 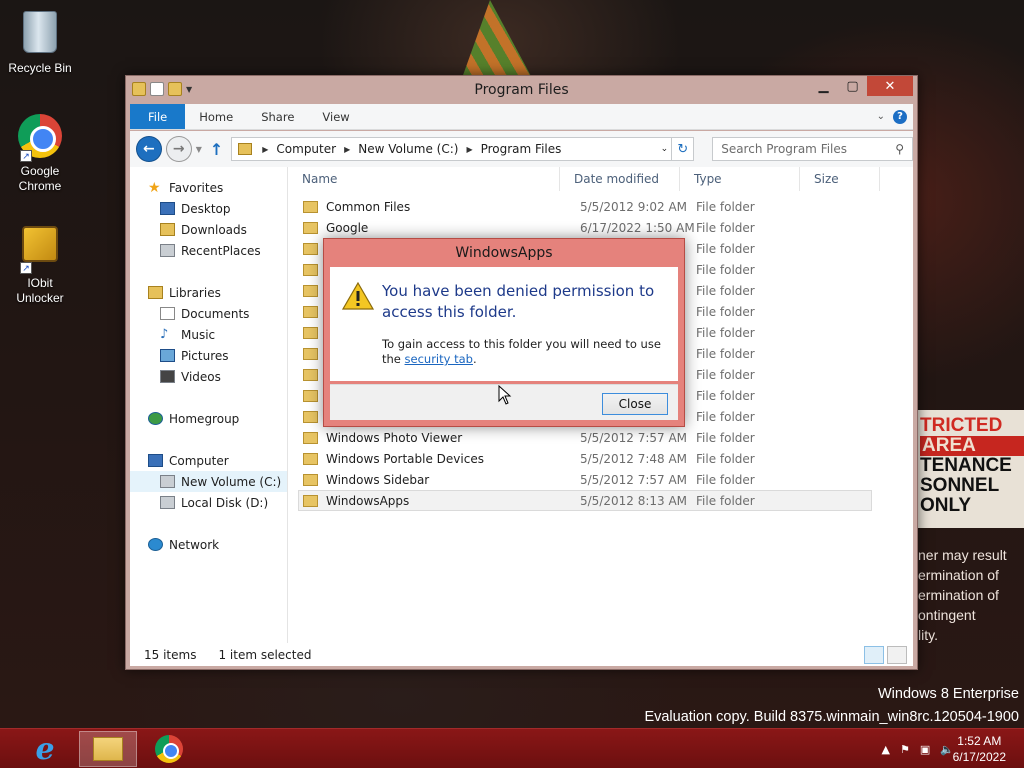 I want to click on tab-home: Home, so click(x=216, y=116).